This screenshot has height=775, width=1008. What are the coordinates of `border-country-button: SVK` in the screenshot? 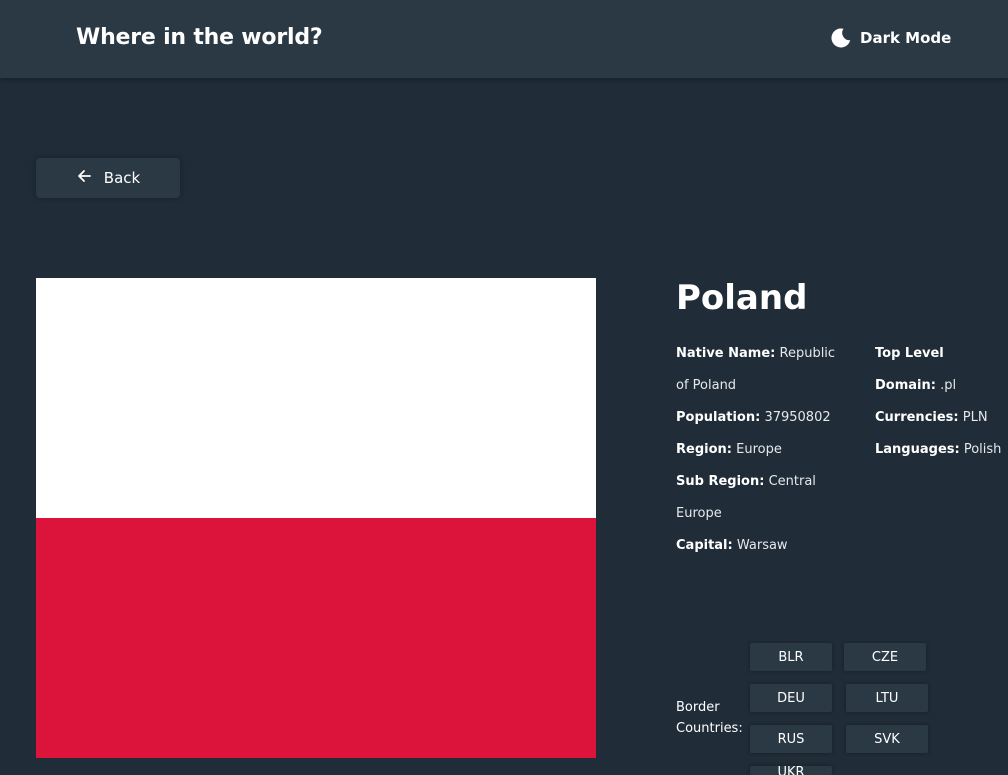 It's located at (887, 739).